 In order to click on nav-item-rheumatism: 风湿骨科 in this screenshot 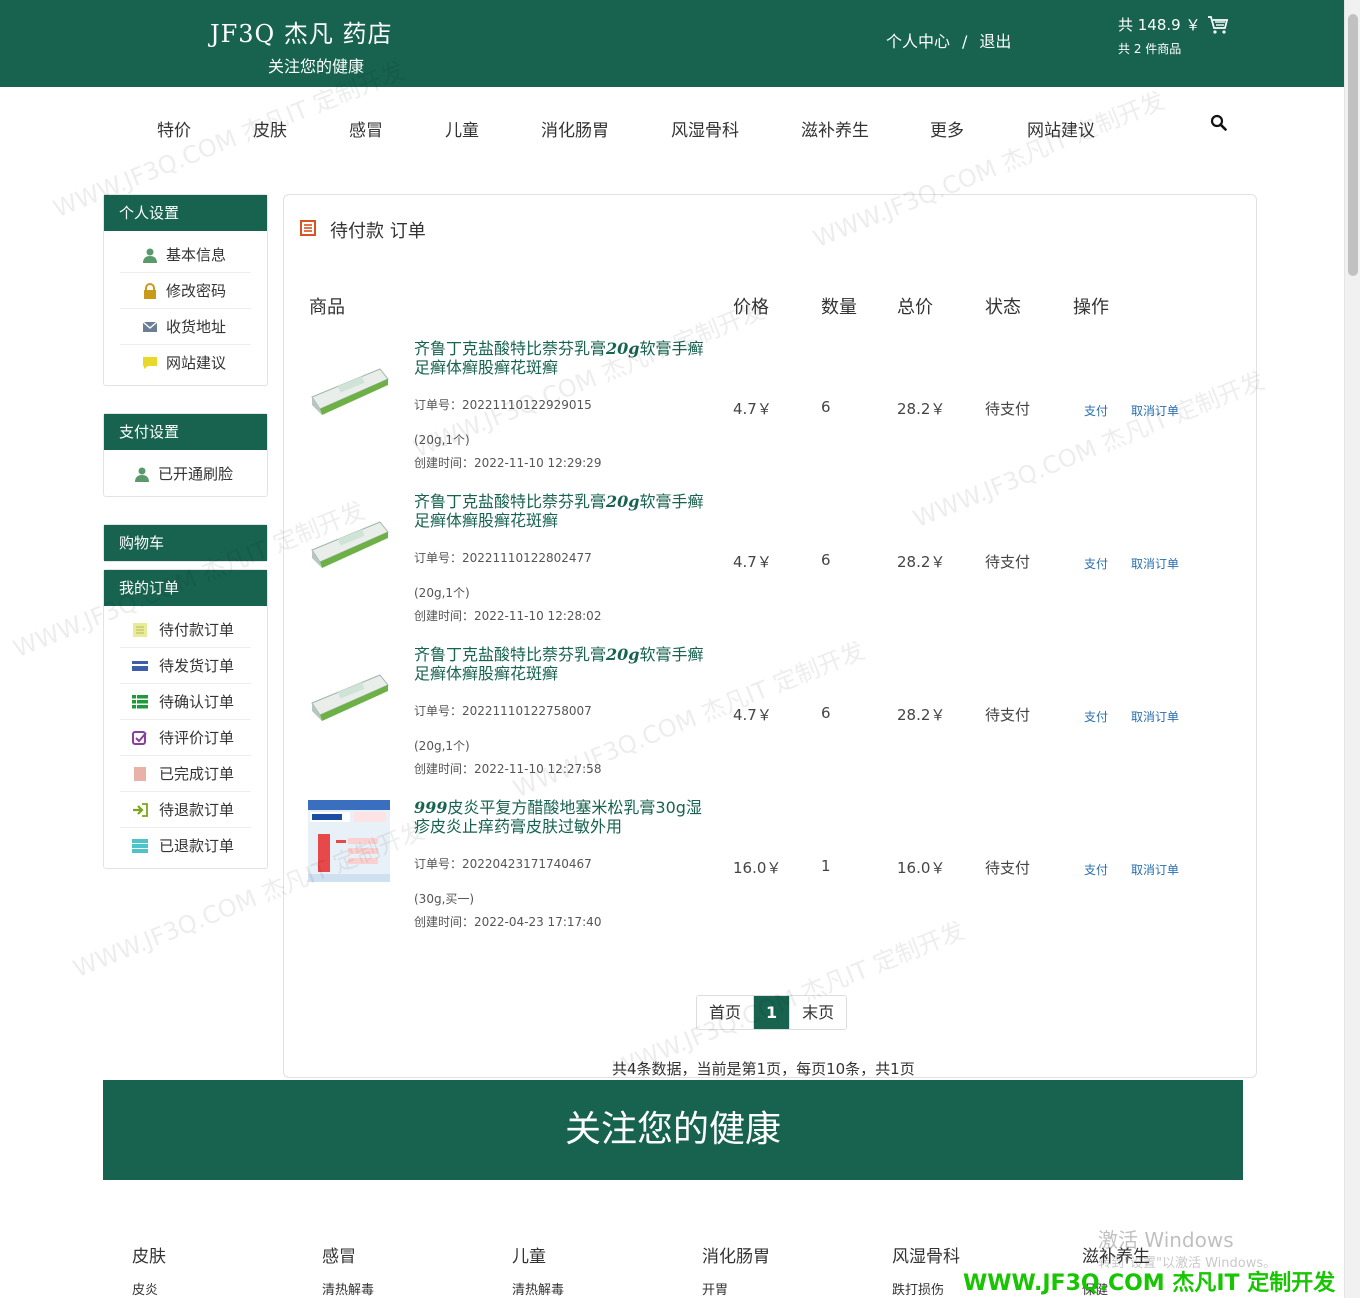, I will do `click(705, 128)`.